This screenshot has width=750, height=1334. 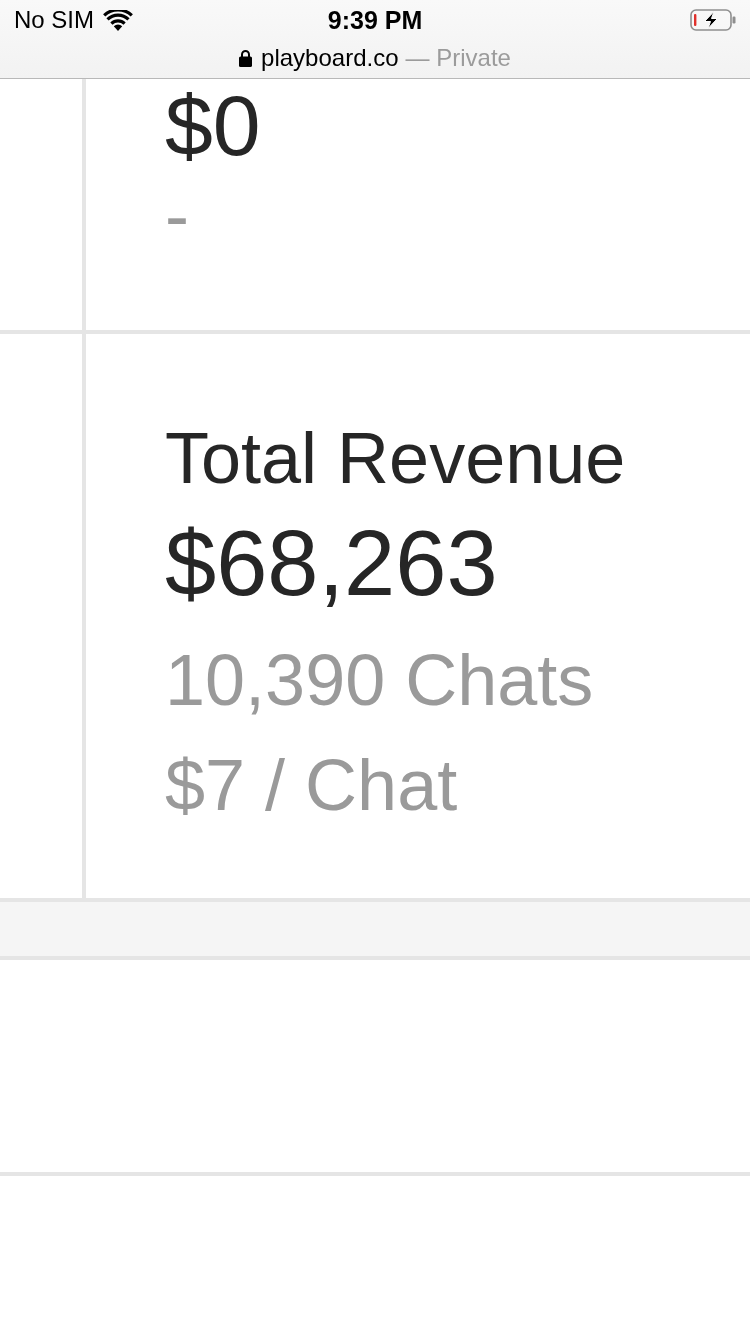 I want to click on private-mode-label: — Private, so click(x=458, y=58).